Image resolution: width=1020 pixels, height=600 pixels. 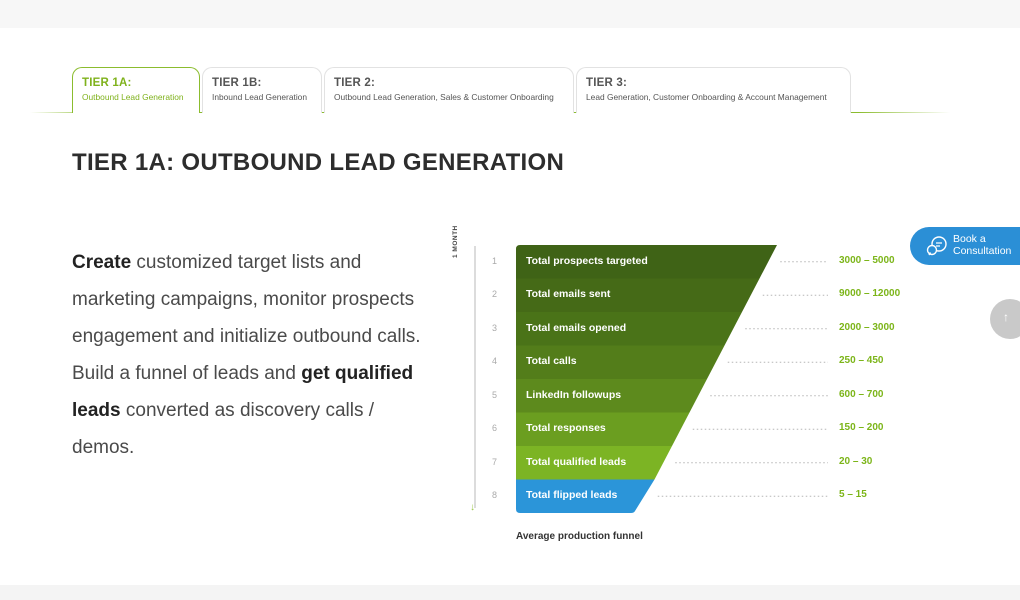 What do you see at coordinates (262, 90) in the screenshot?
I see `tab-tier-1b: TIER 1B: Inbound Lead Generation` at bounding box center [262, 90].